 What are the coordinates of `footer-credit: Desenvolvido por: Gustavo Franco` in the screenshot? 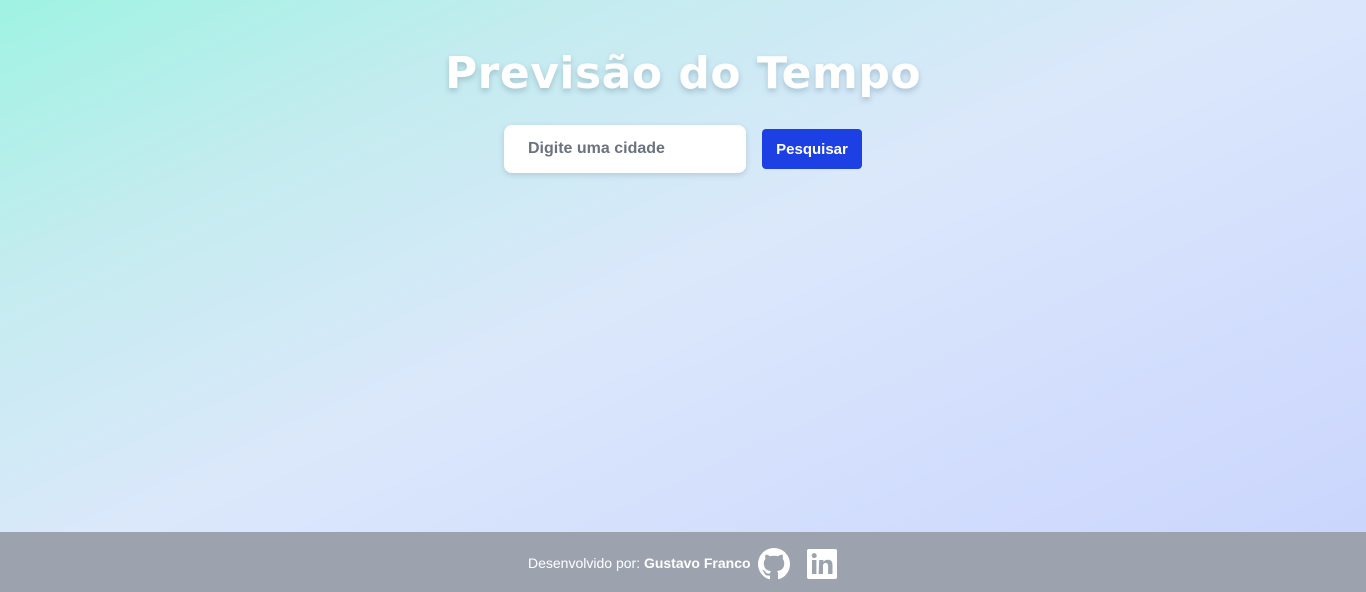 It's located at (639, 563).